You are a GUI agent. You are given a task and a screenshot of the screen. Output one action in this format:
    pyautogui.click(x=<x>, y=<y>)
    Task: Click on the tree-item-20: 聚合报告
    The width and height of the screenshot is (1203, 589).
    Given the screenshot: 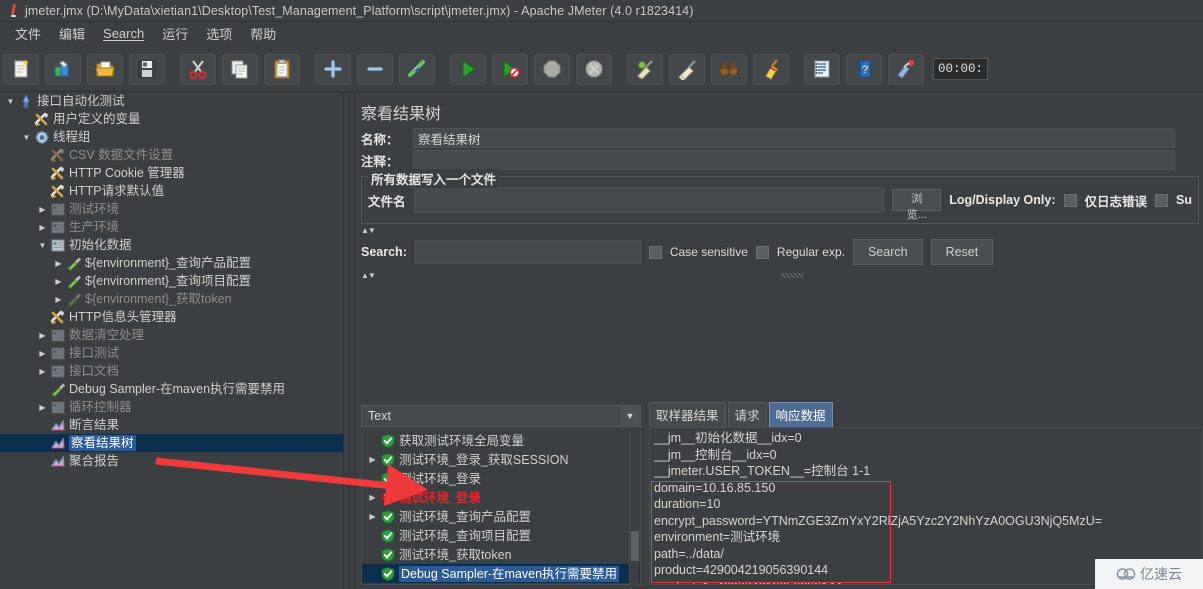 What is the action you would take?
    pyautogui.click(x=171, y=461)
    